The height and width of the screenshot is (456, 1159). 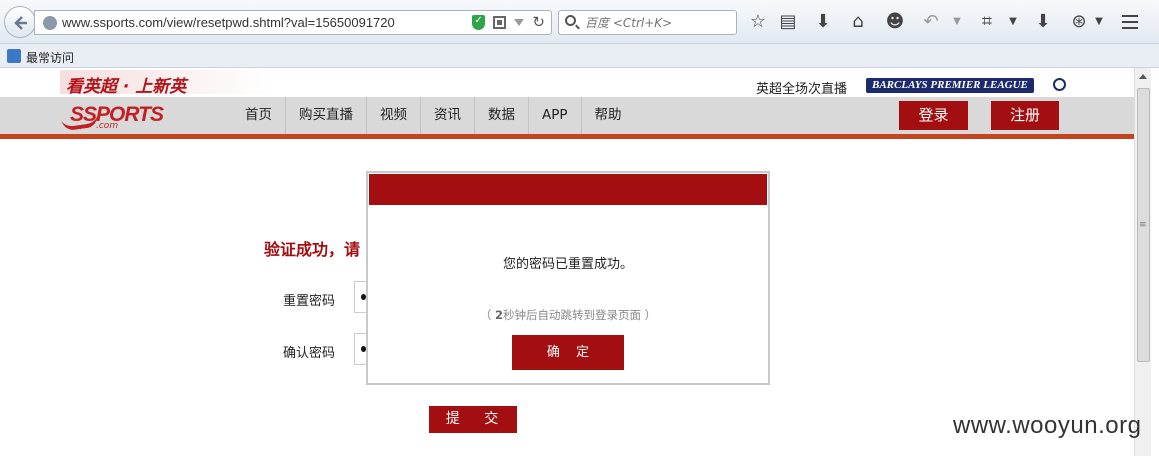 What do you see at coordinates (1013, 22) in the screenshot?
I see `crop-dropdown-icon: ▼` at bounding box center [1013, 22].